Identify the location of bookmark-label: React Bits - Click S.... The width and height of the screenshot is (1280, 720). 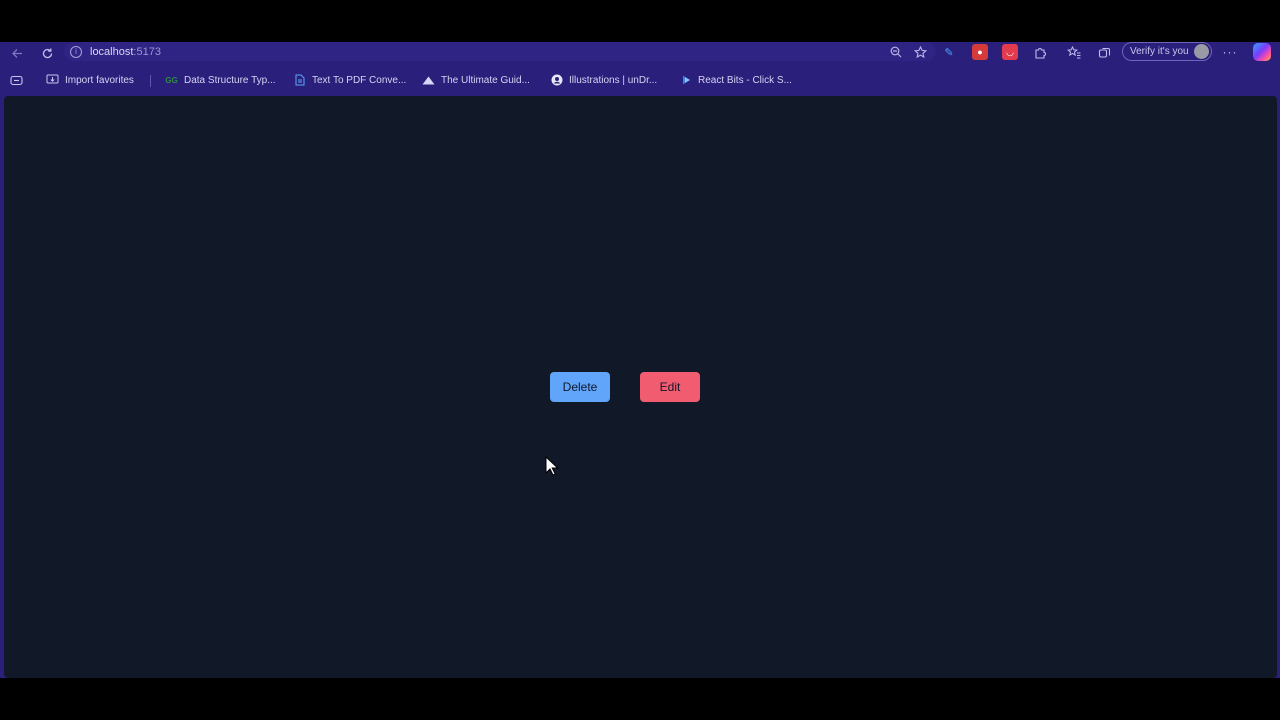
(745, 80).